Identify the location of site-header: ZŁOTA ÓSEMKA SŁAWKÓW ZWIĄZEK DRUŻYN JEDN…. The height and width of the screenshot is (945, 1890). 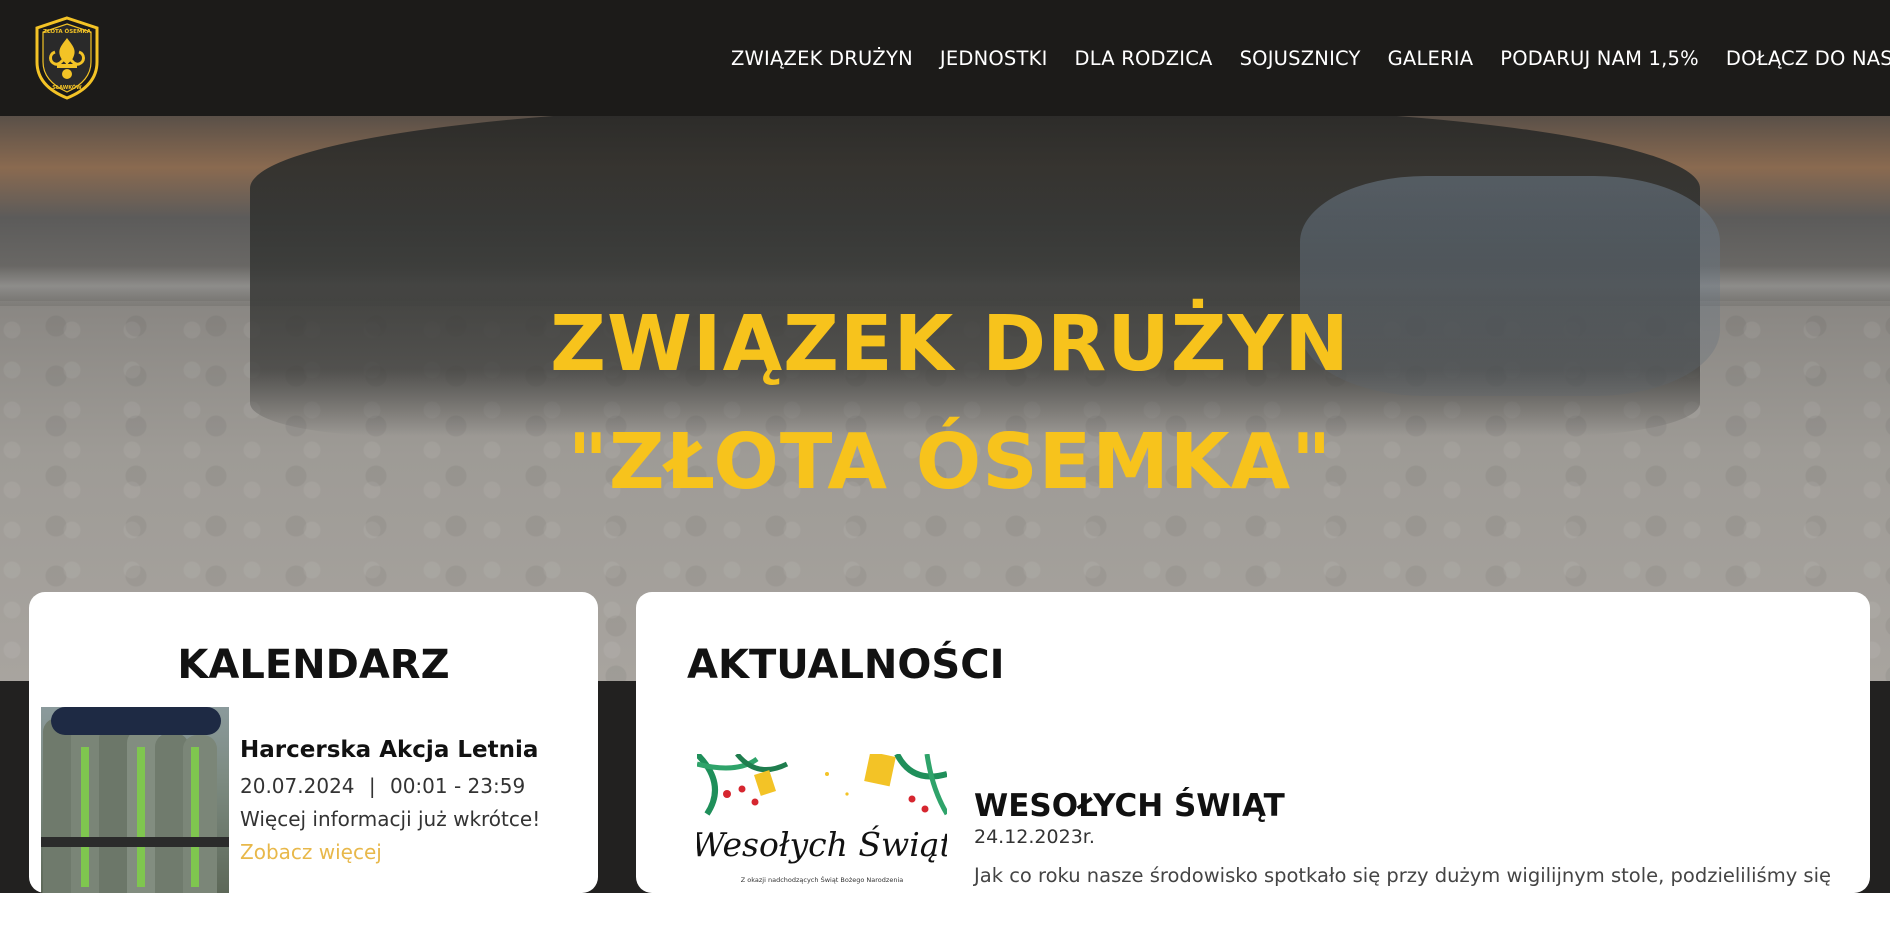
(945, 58).